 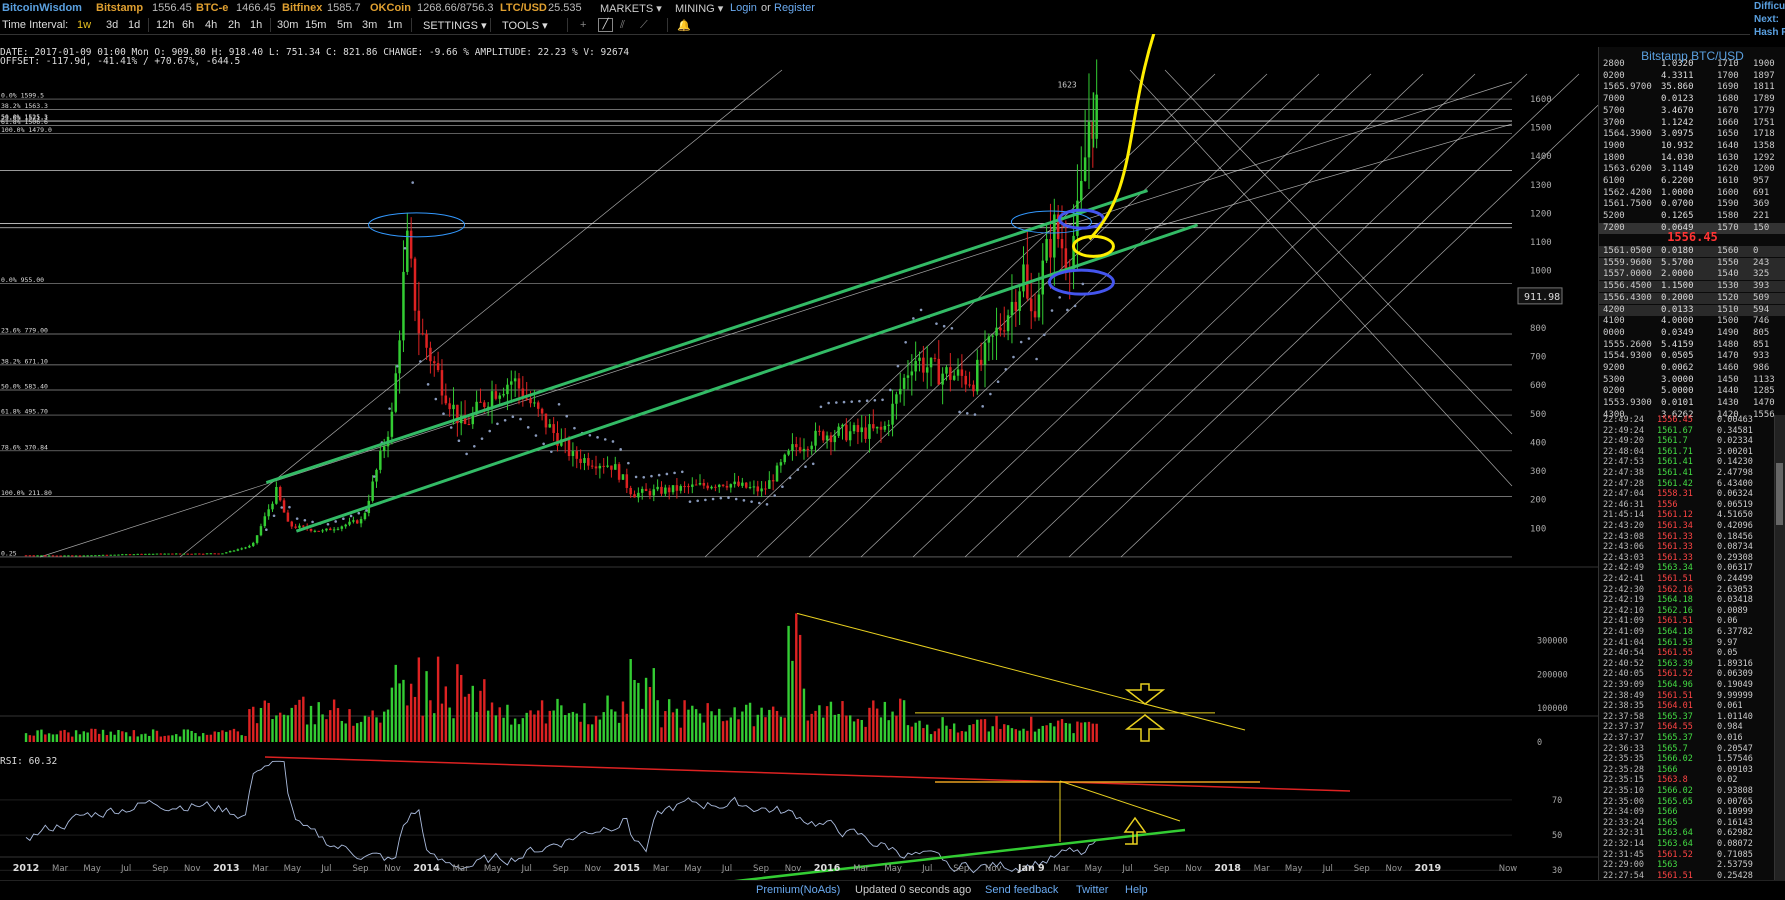 What do you see at coordinates (394, 25) in the screenshot?
I see `interval-1m: 1m` at bounding box center [394, 25].